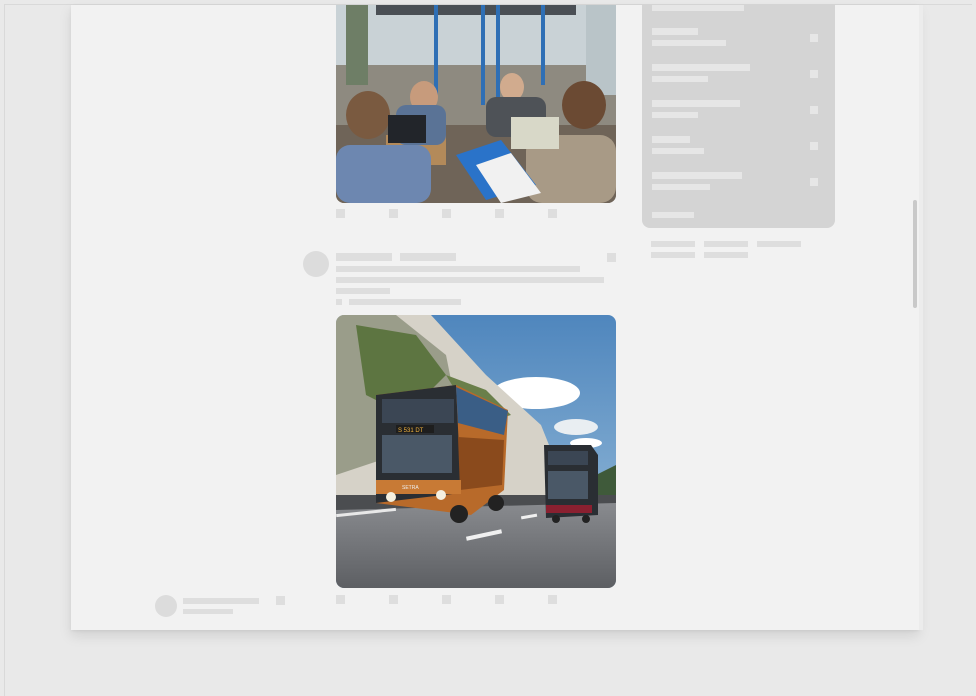  What do you see at coordinates (915, 254) in the screenshot?
I see `scrollbar-thumb` at bounding box center [915, 254].